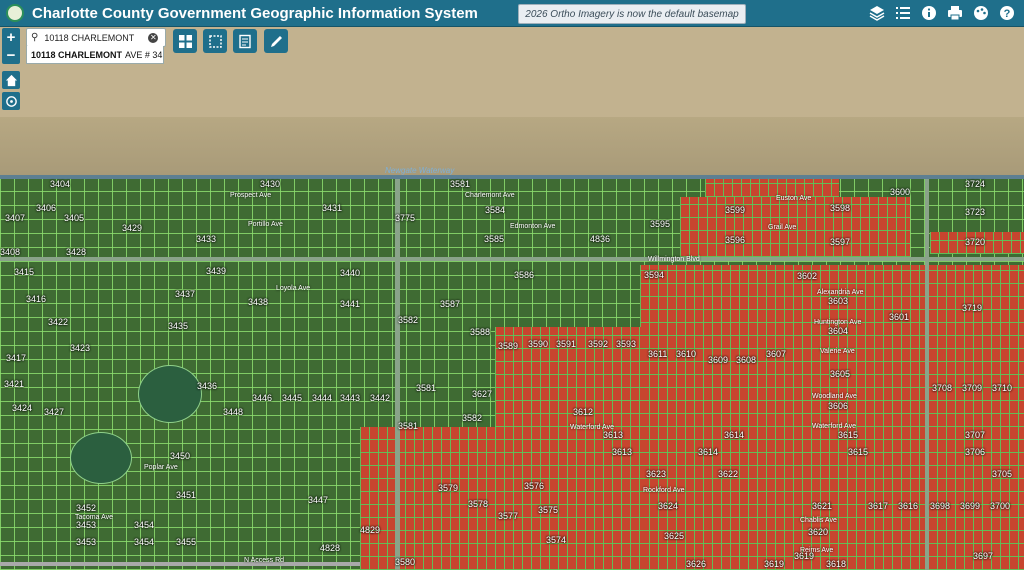 This screenshot has height=570, width=1024. What do you see at coordinates (265, 224) in the screenshot?
I see `road-label: Portillo Ave` at bounding box center [265, 224].